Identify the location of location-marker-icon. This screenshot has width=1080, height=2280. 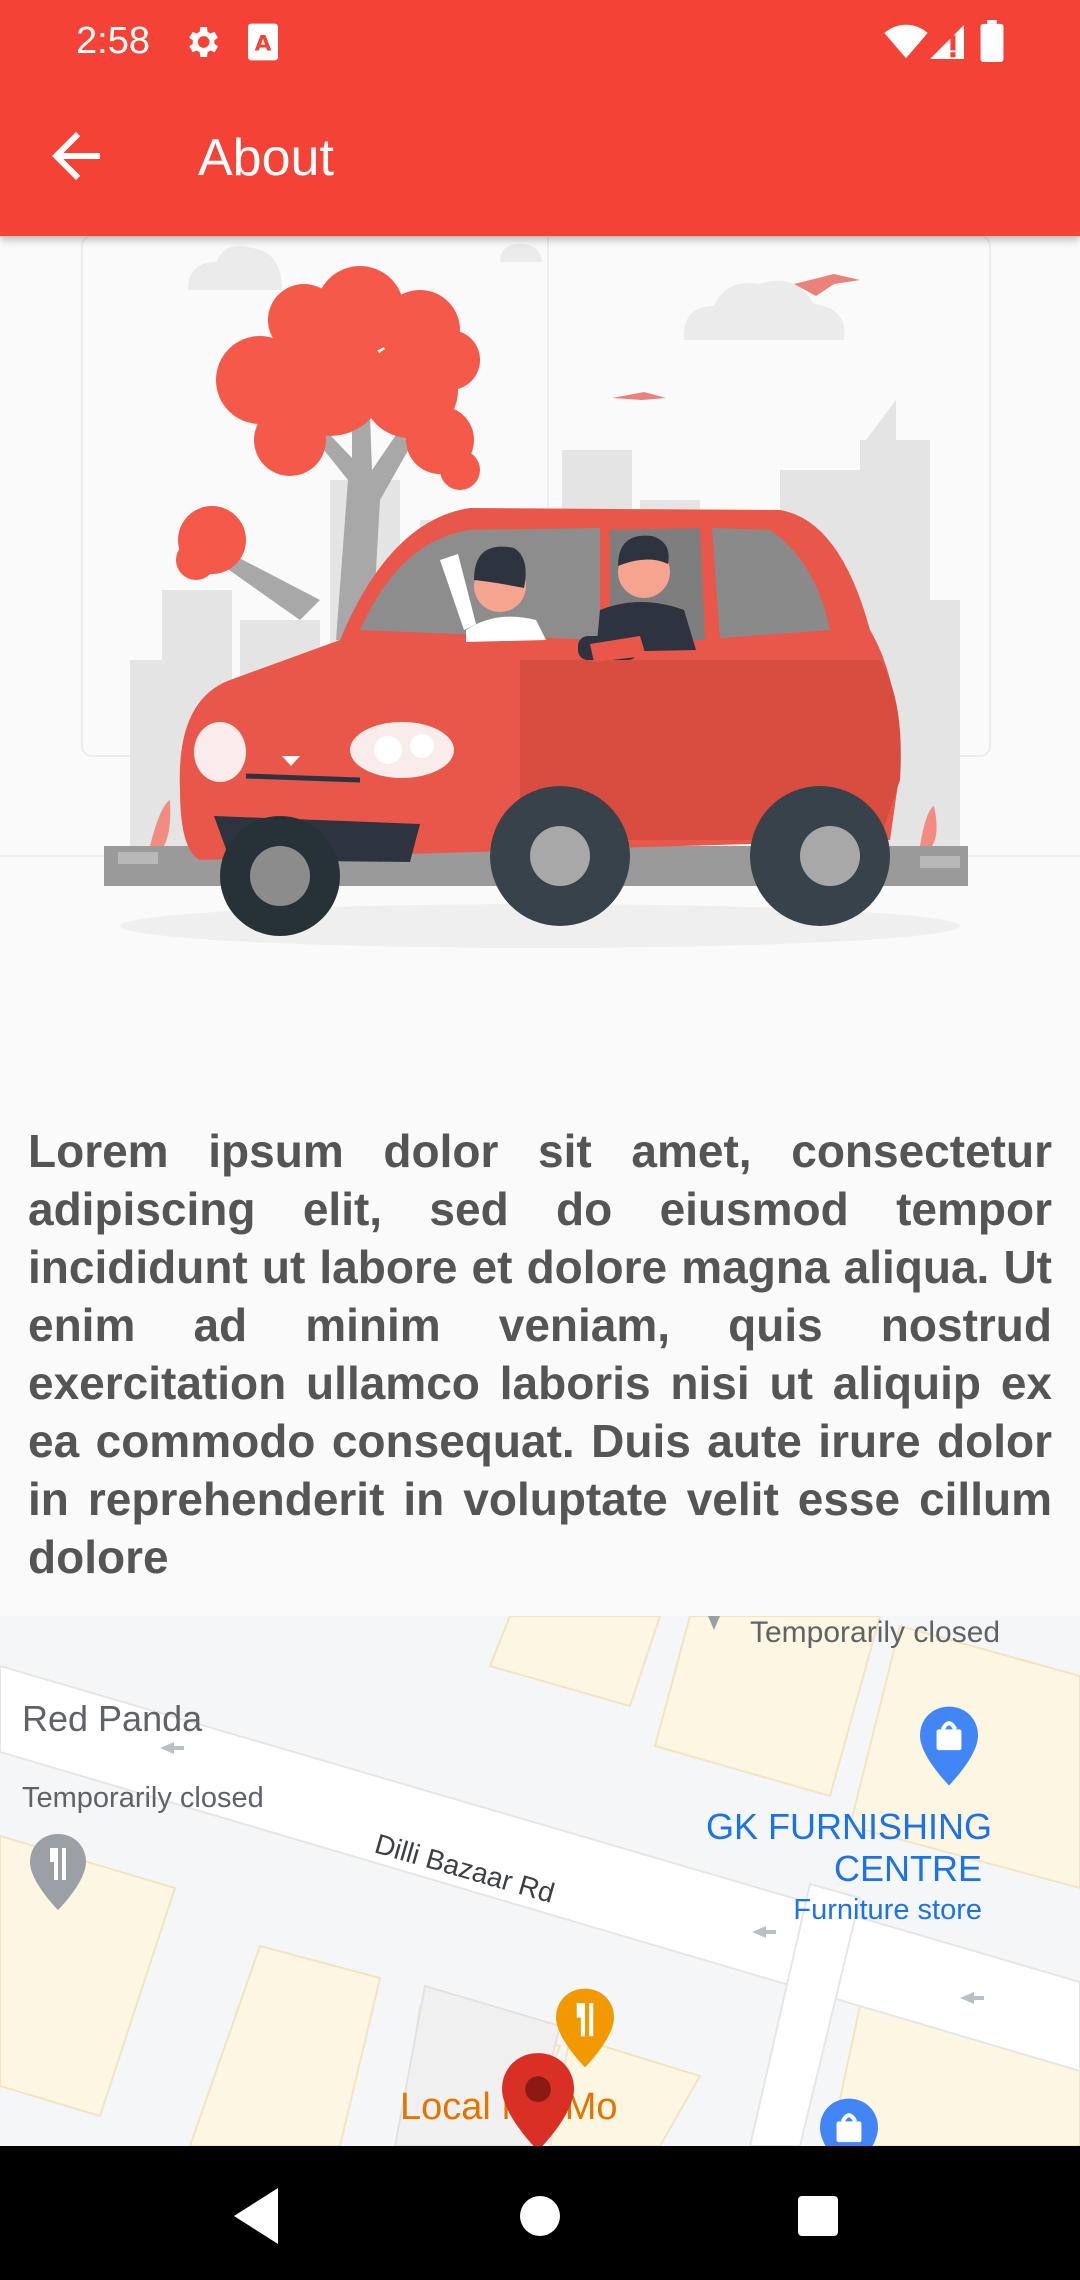
(538, 2099).